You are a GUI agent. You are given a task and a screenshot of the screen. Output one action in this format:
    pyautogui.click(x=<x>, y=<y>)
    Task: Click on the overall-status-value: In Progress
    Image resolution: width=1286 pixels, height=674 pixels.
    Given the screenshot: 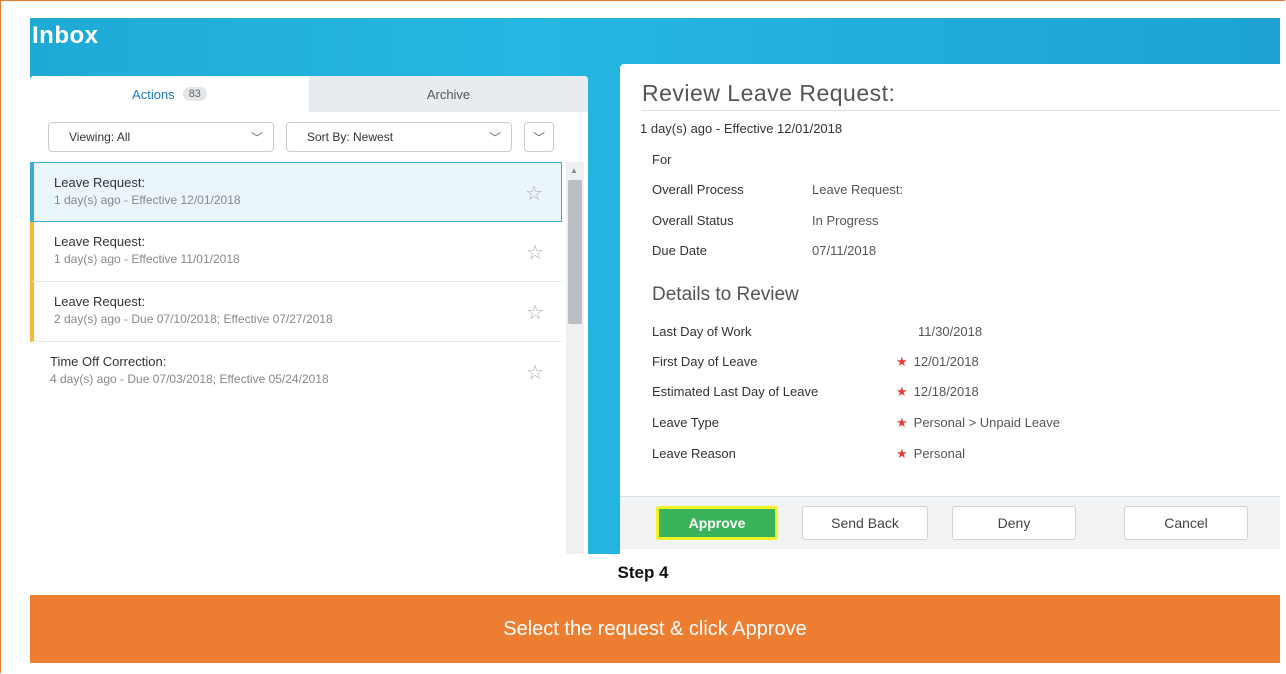 What is the action you would take?
    pyautogui.click(x=845, y=220)
    